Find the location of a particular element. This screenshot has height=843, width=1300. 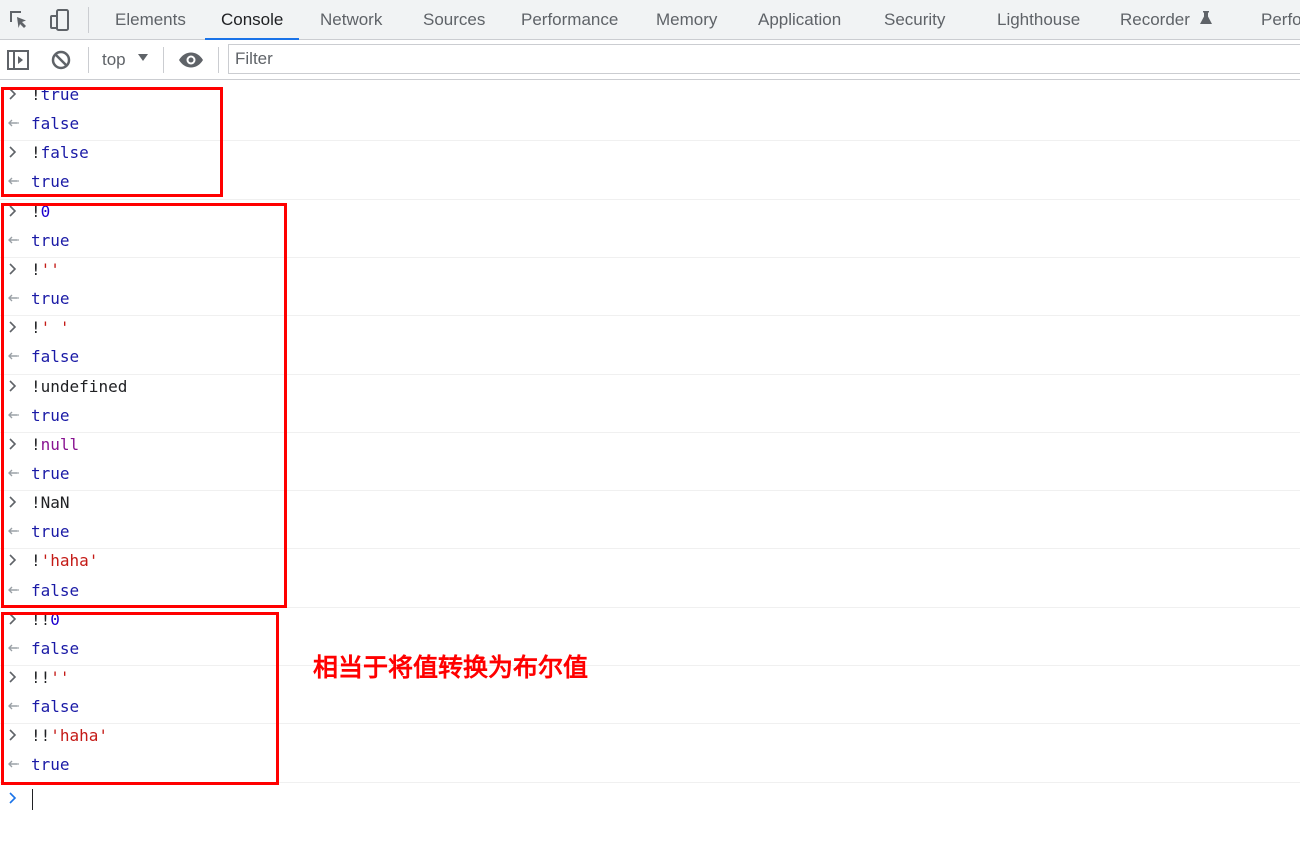

context-selector: top is located at coordinates (125, 59).